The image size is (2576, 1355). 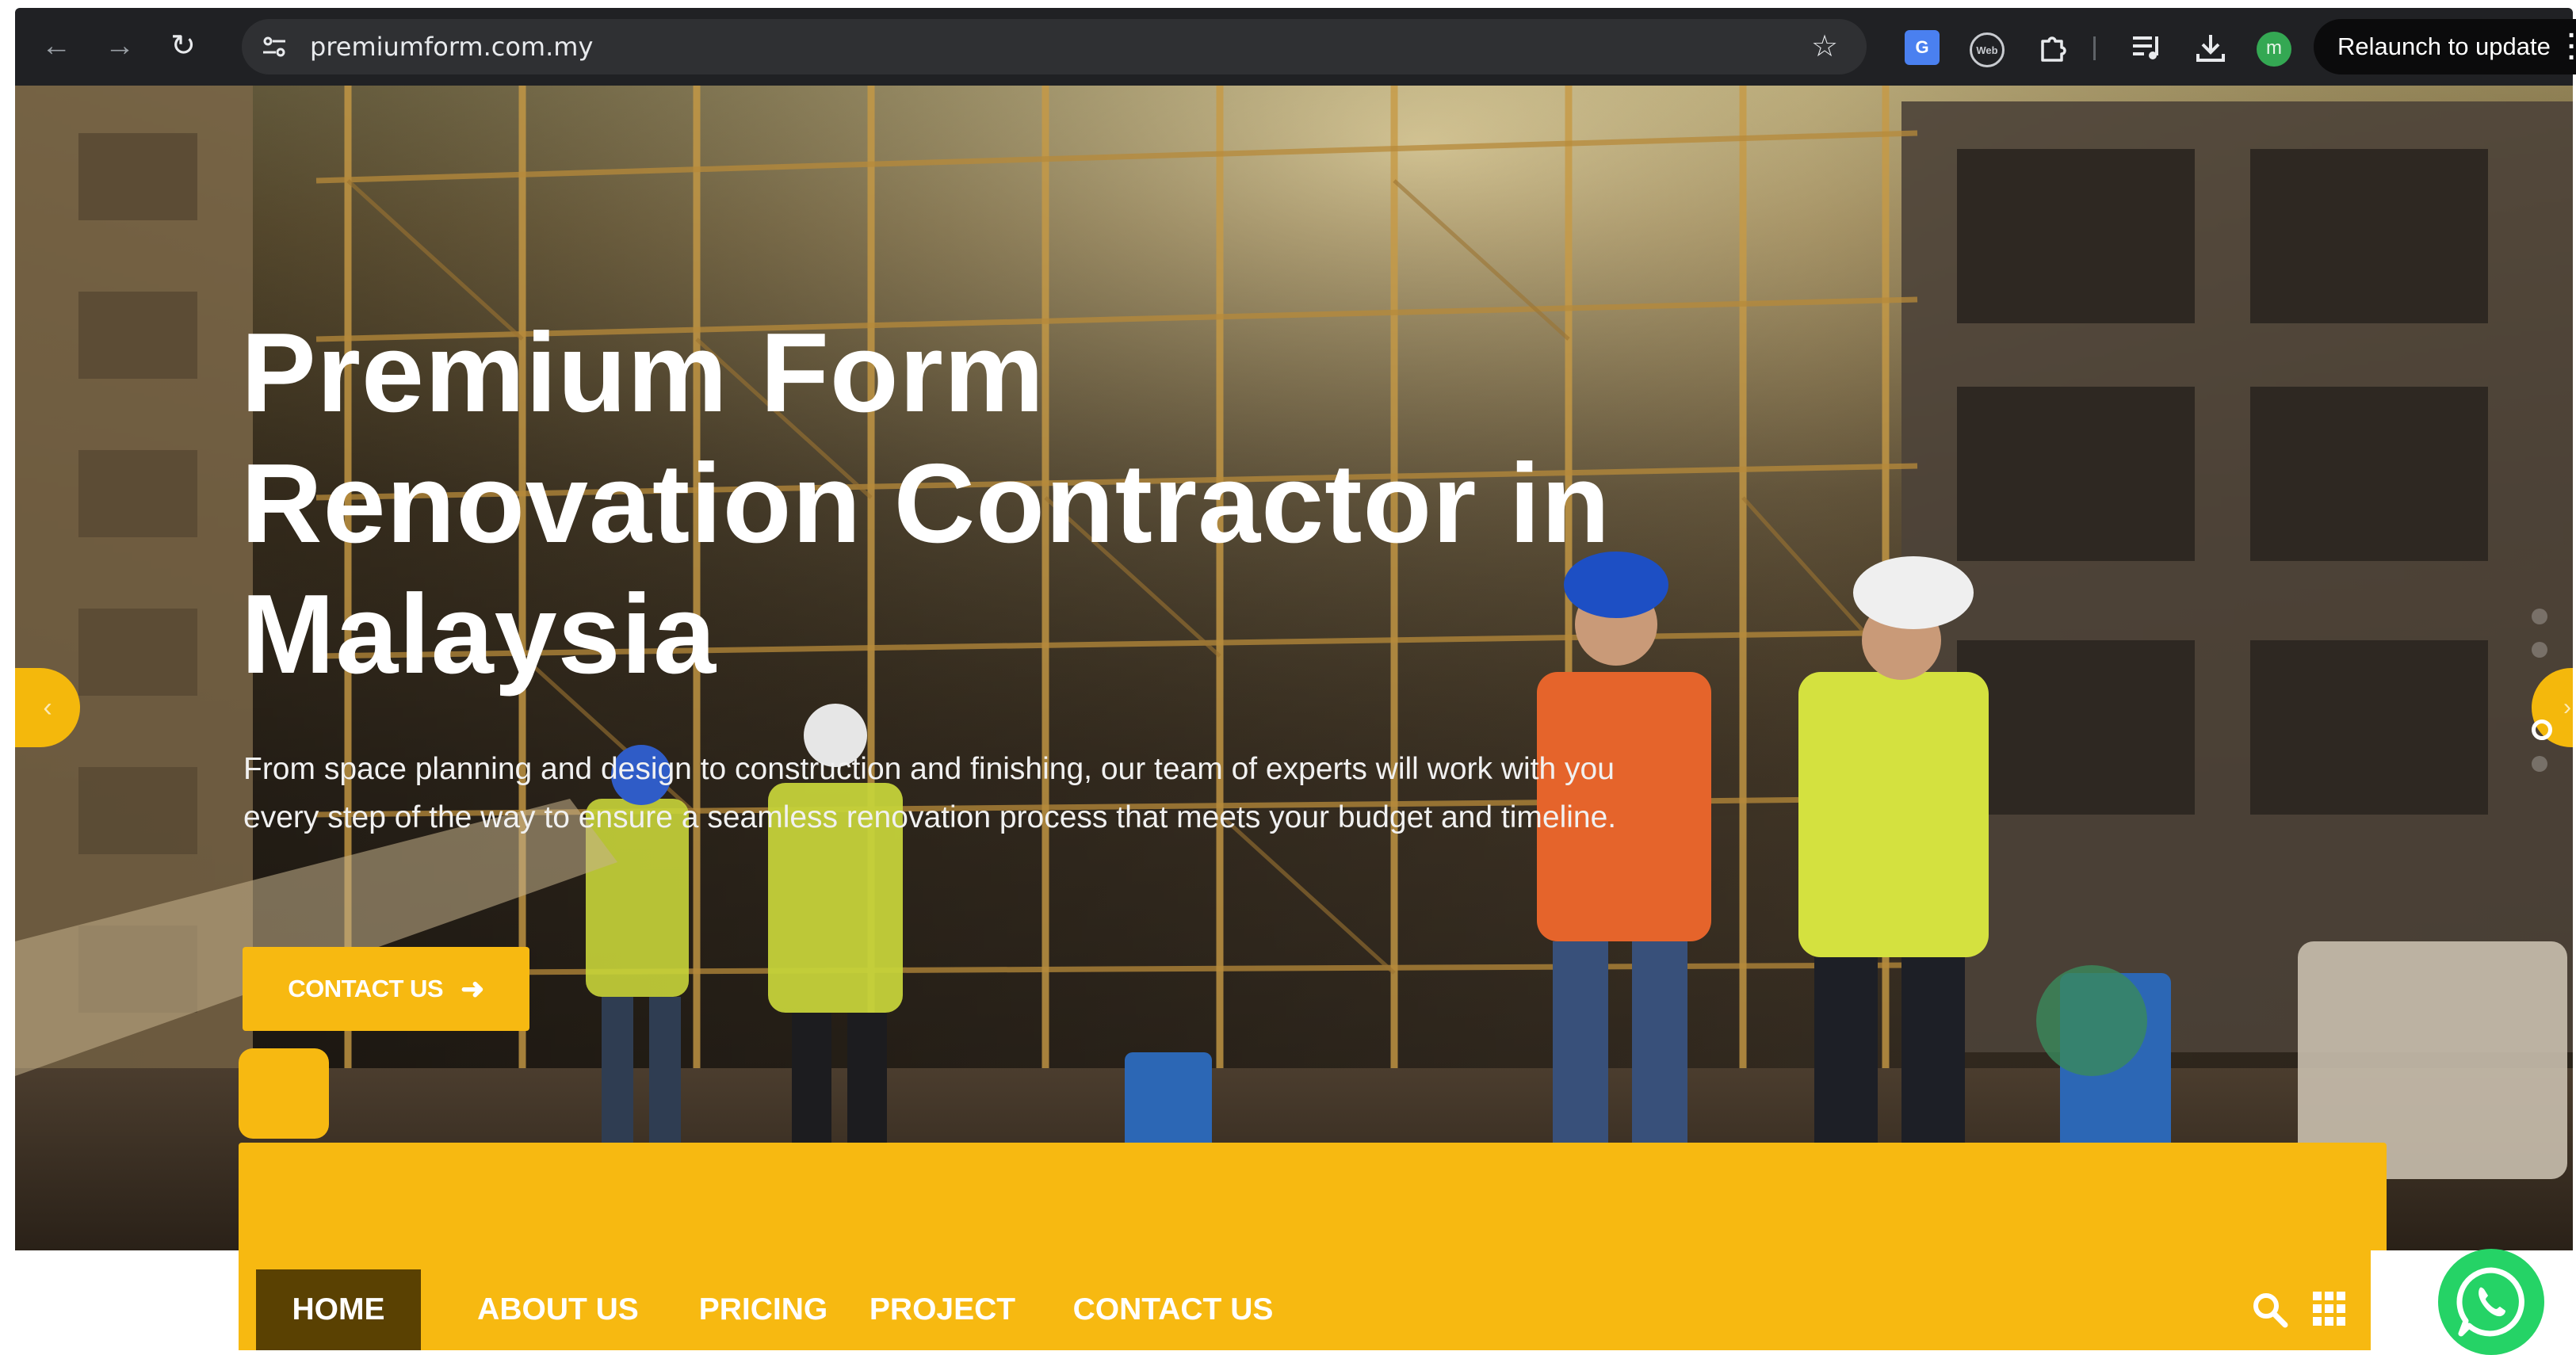 I want to click on arrow-right-icon: ➜, so click(x=472, y=988).